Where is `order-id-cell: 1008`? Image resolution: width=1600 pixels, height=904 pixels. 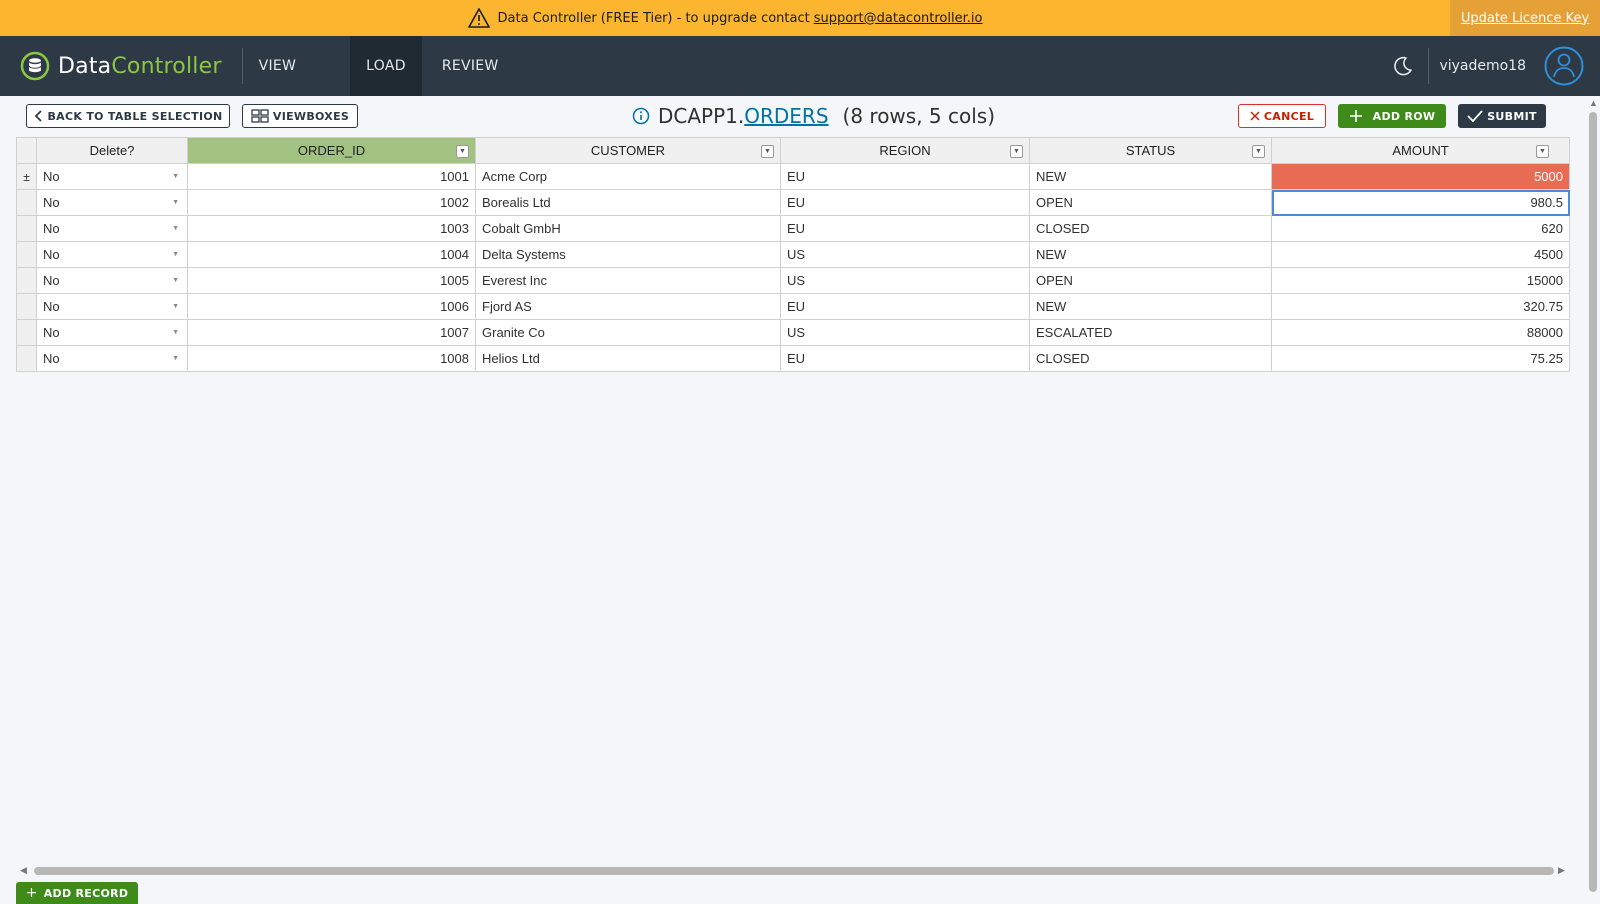
order-id-cell: 1008 is located at coordinates (331, 358).